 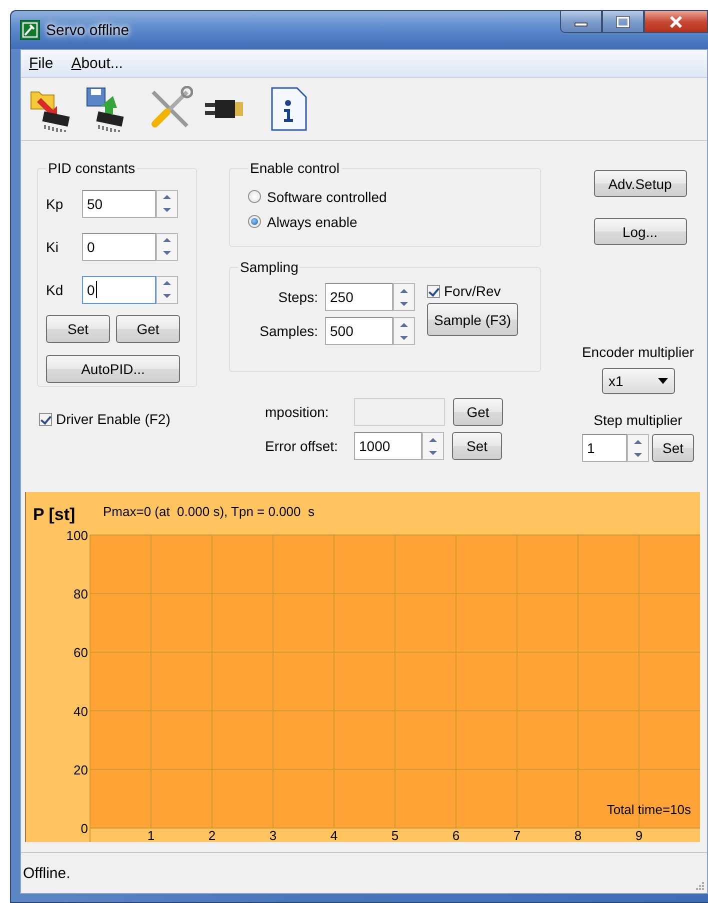 I want to click on field-label: Kd, so click(x=55, y=290).